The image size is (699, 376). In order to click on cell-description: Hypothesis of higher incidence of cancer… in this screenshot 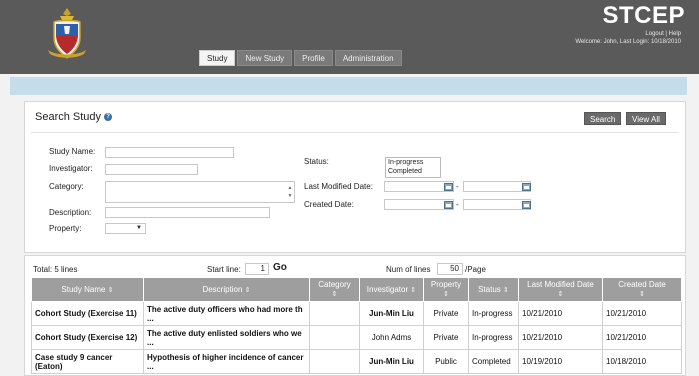, I will do `click(226, 361)`.